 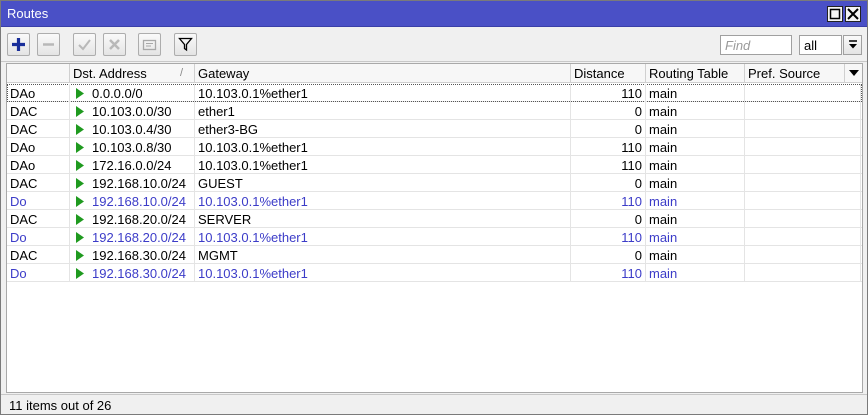 What do you see at coordinates (84, 44) in the screenshot?
I see `enable-button` at bounding box center [84, 44].